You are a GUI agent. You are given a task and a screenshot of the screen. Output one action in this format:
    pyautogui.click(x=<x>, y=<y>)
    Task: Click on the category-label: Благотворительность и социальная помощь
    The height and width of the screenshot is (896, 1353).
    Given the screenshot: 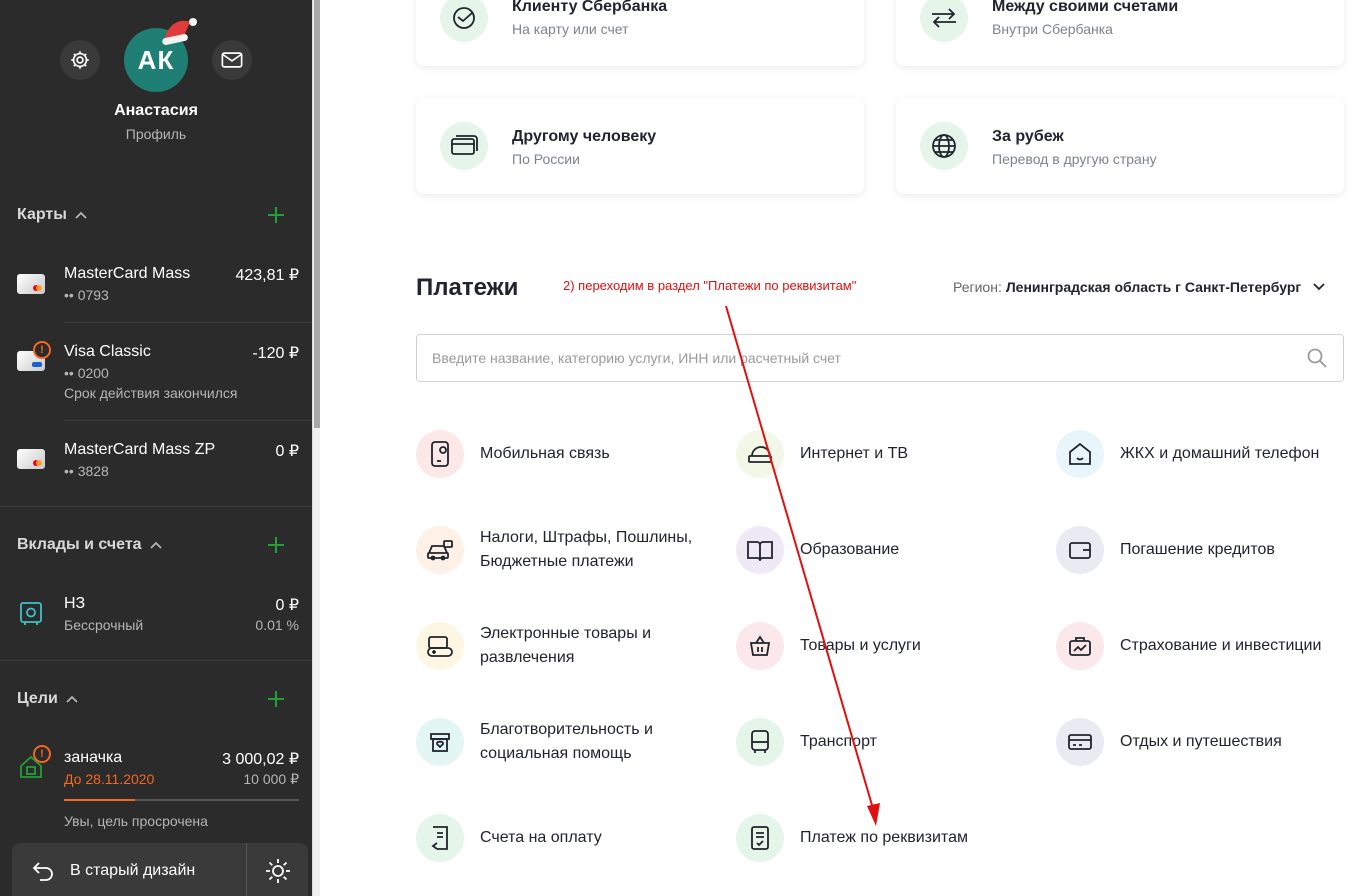 What is the action you would take?
    pyautogui.click(x=566, y=741)
    